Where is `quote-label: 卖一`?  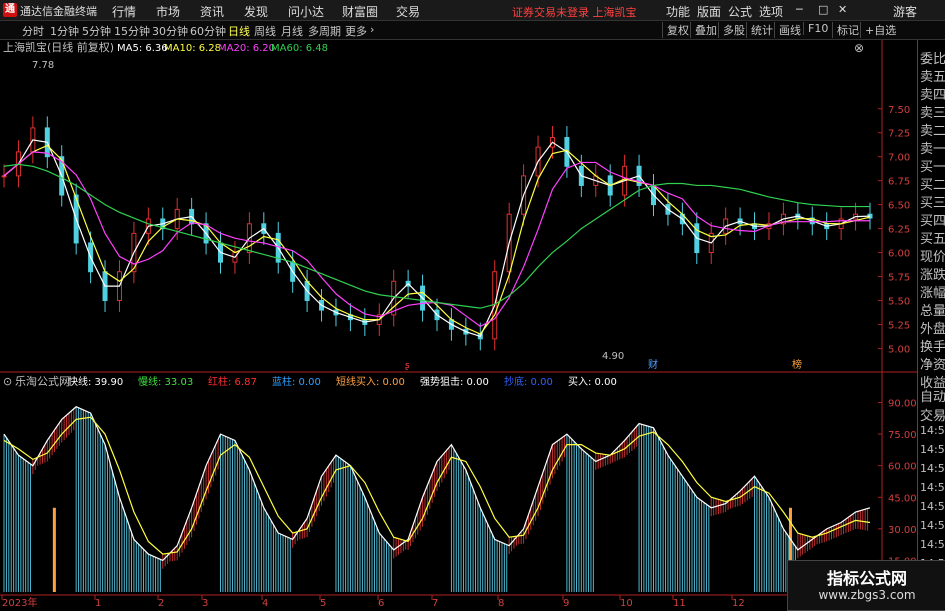 quote-label: 卖一 is located at coordinates (932, 149).